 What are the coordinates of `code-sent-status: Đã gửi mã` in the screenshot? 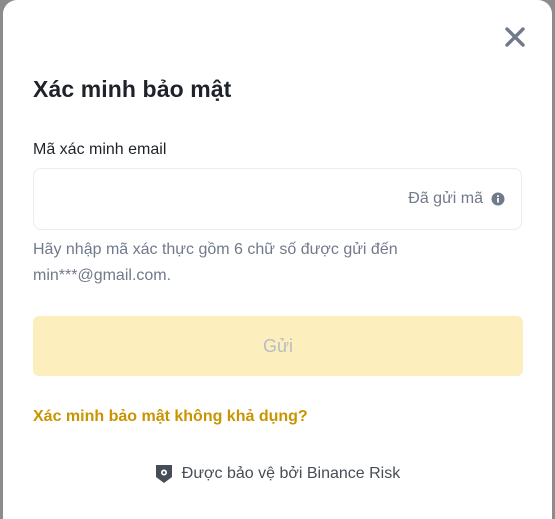 It's located at (456, 199).